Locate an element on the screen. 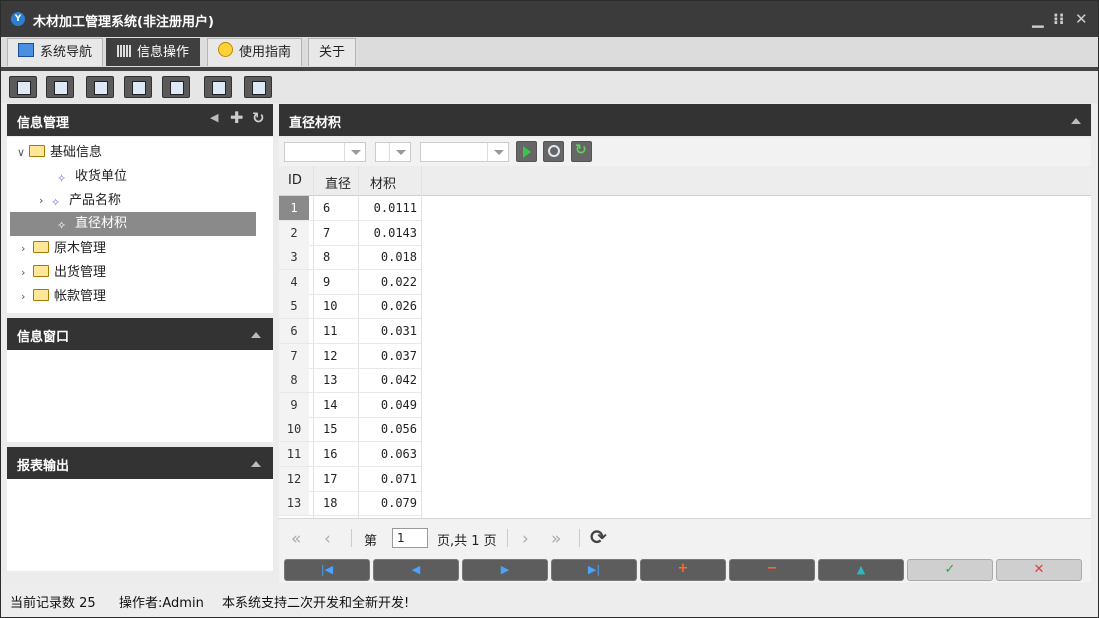 Image resolution: width=1099 pixels, height=618 pixels. list-tool-button is located at coordinates (60, 87).